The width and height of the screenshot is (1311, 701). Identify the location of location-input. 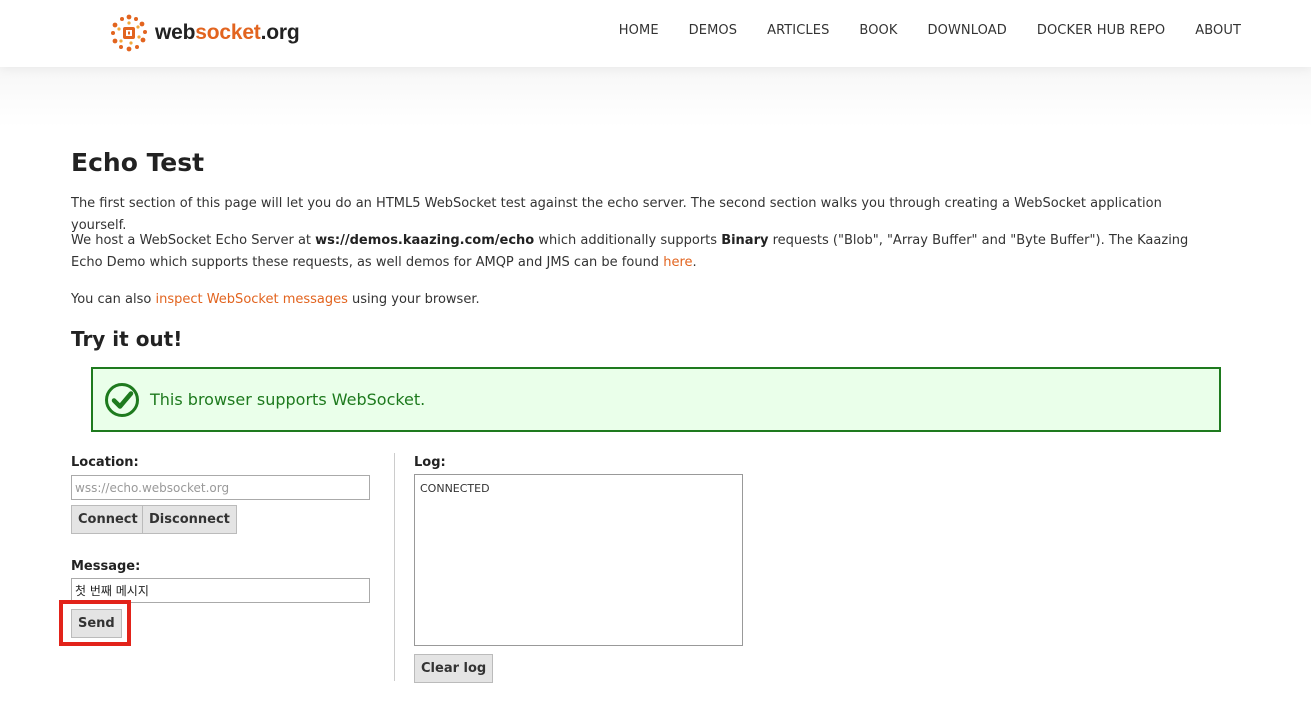
(220, 487).